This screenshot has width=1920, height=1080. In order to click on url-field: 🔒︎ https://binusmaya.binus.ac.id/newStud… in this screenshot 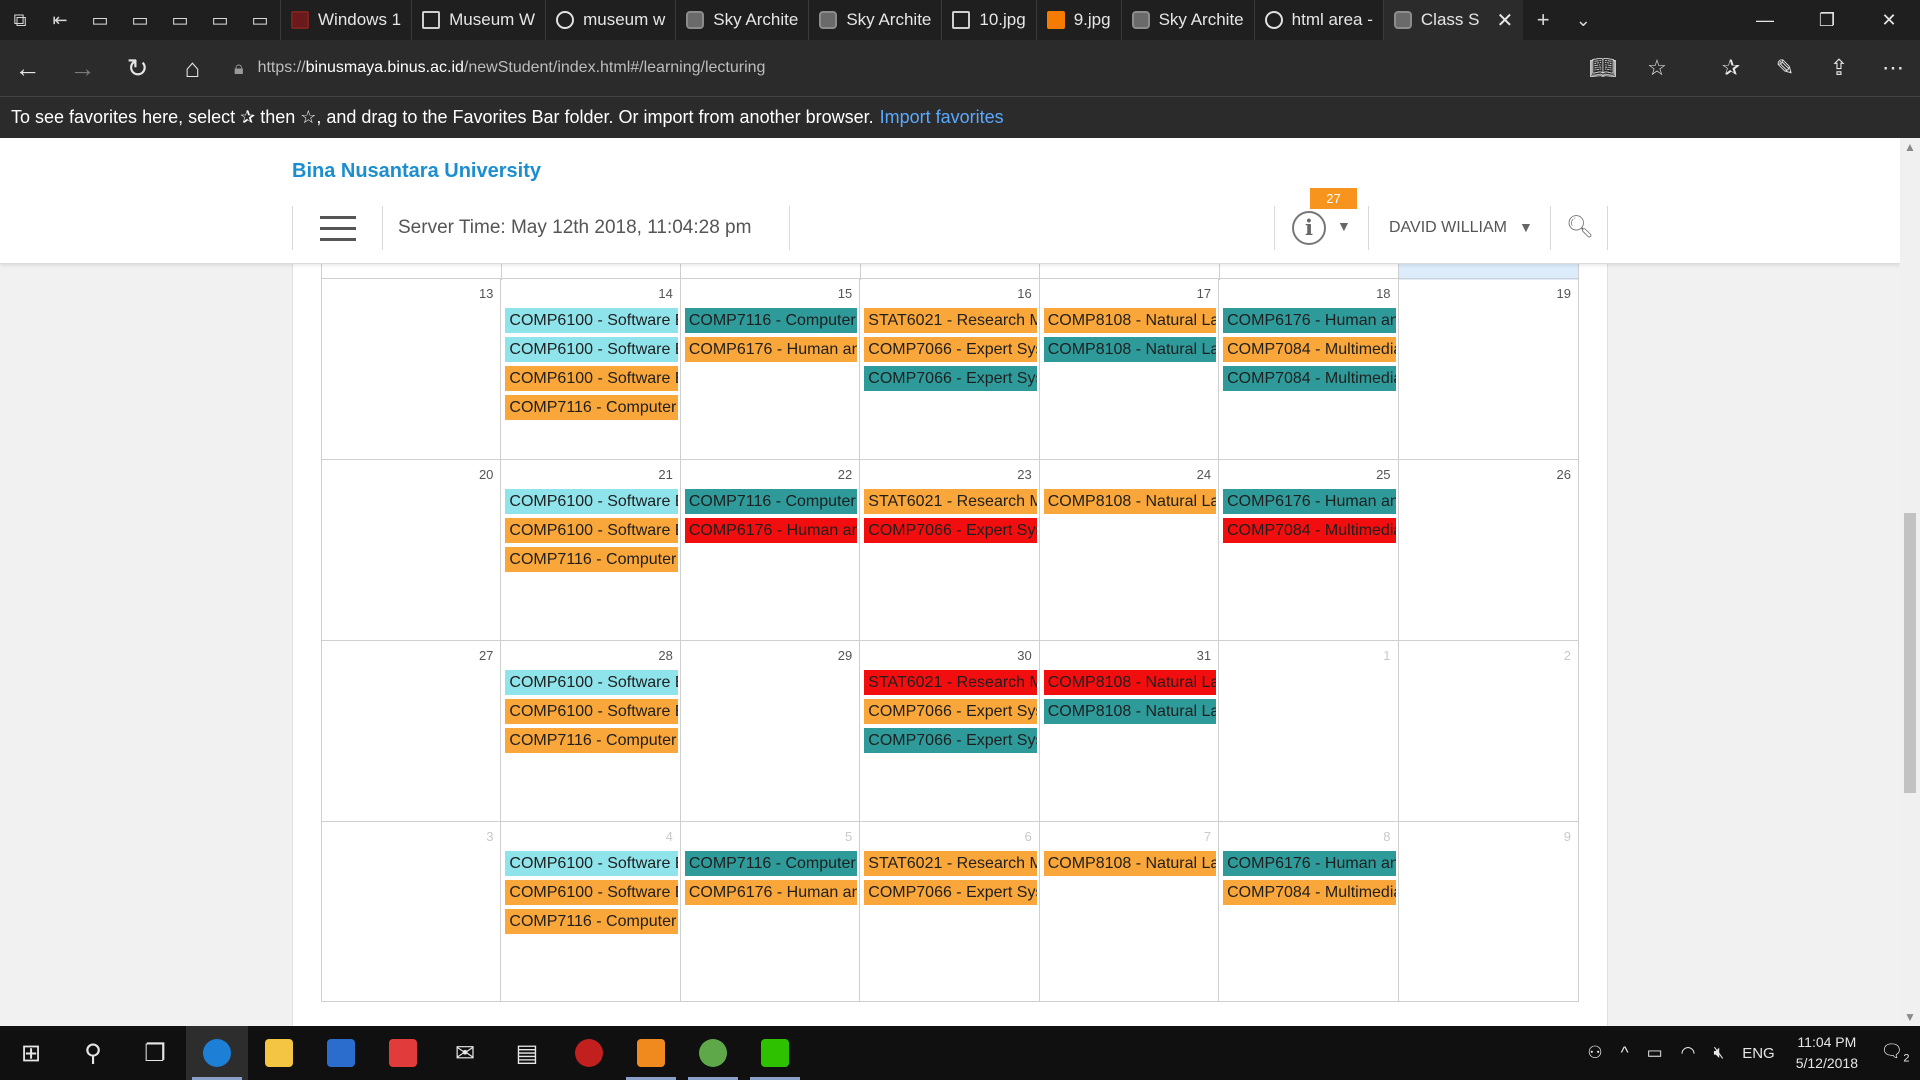, I will do `click(898, 68)`.